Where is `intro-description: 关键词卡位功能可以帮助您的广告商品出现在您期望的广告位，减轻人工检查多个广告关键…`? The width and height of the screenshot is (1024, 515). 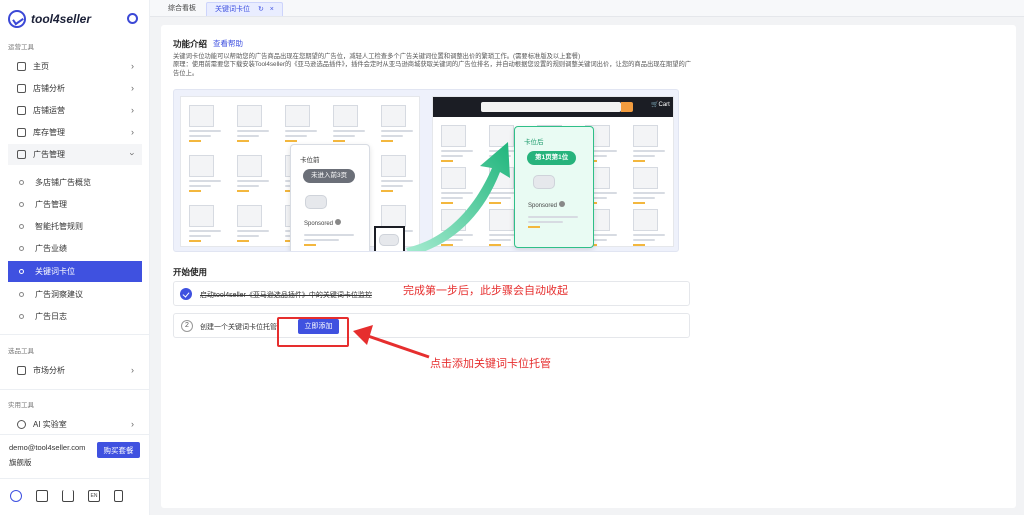
intro-description: 关键词卡位功能可以帮助您的广告商品出现在您期望的广告位，减轻人工检查多个广告关键… is located at coordinates (433, 65).